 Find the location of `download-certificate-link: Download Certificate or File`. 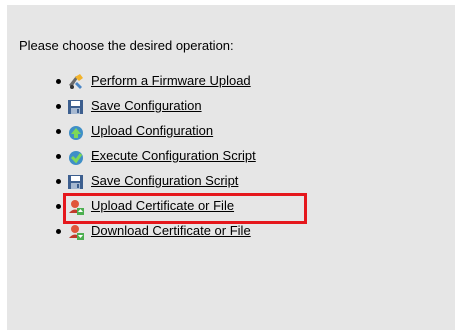

download-certificate-link: Download Certificate or File is located at coordinates (171, 230).